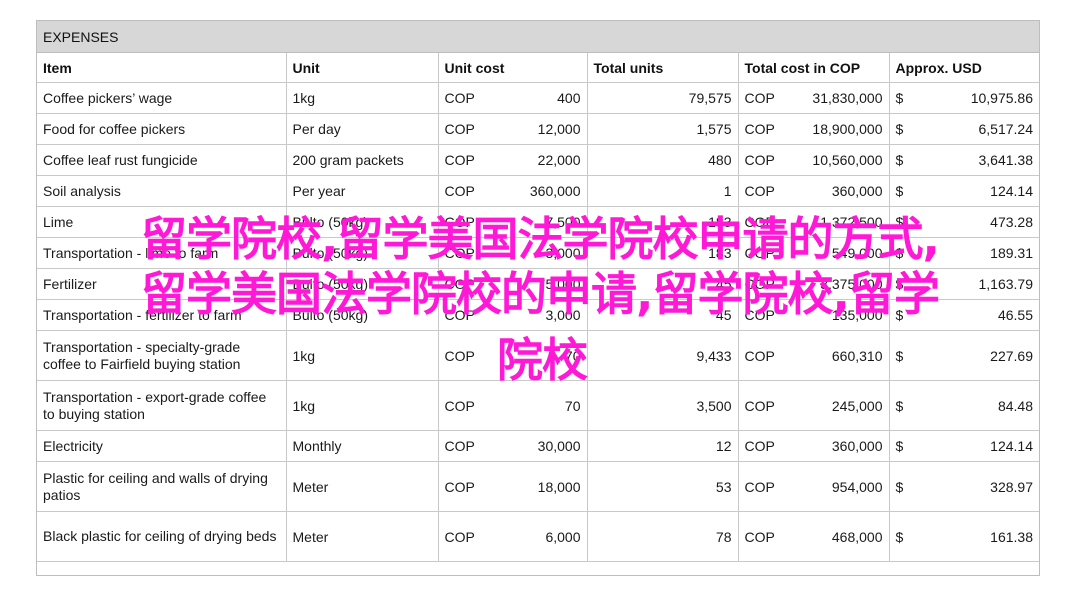 This screenshot has width=1080, height=596. What do you see at coordinates (847, 98) in the screenshot?
I see `total-cost-value: 31,830,000` at bounding box center [847, 98].